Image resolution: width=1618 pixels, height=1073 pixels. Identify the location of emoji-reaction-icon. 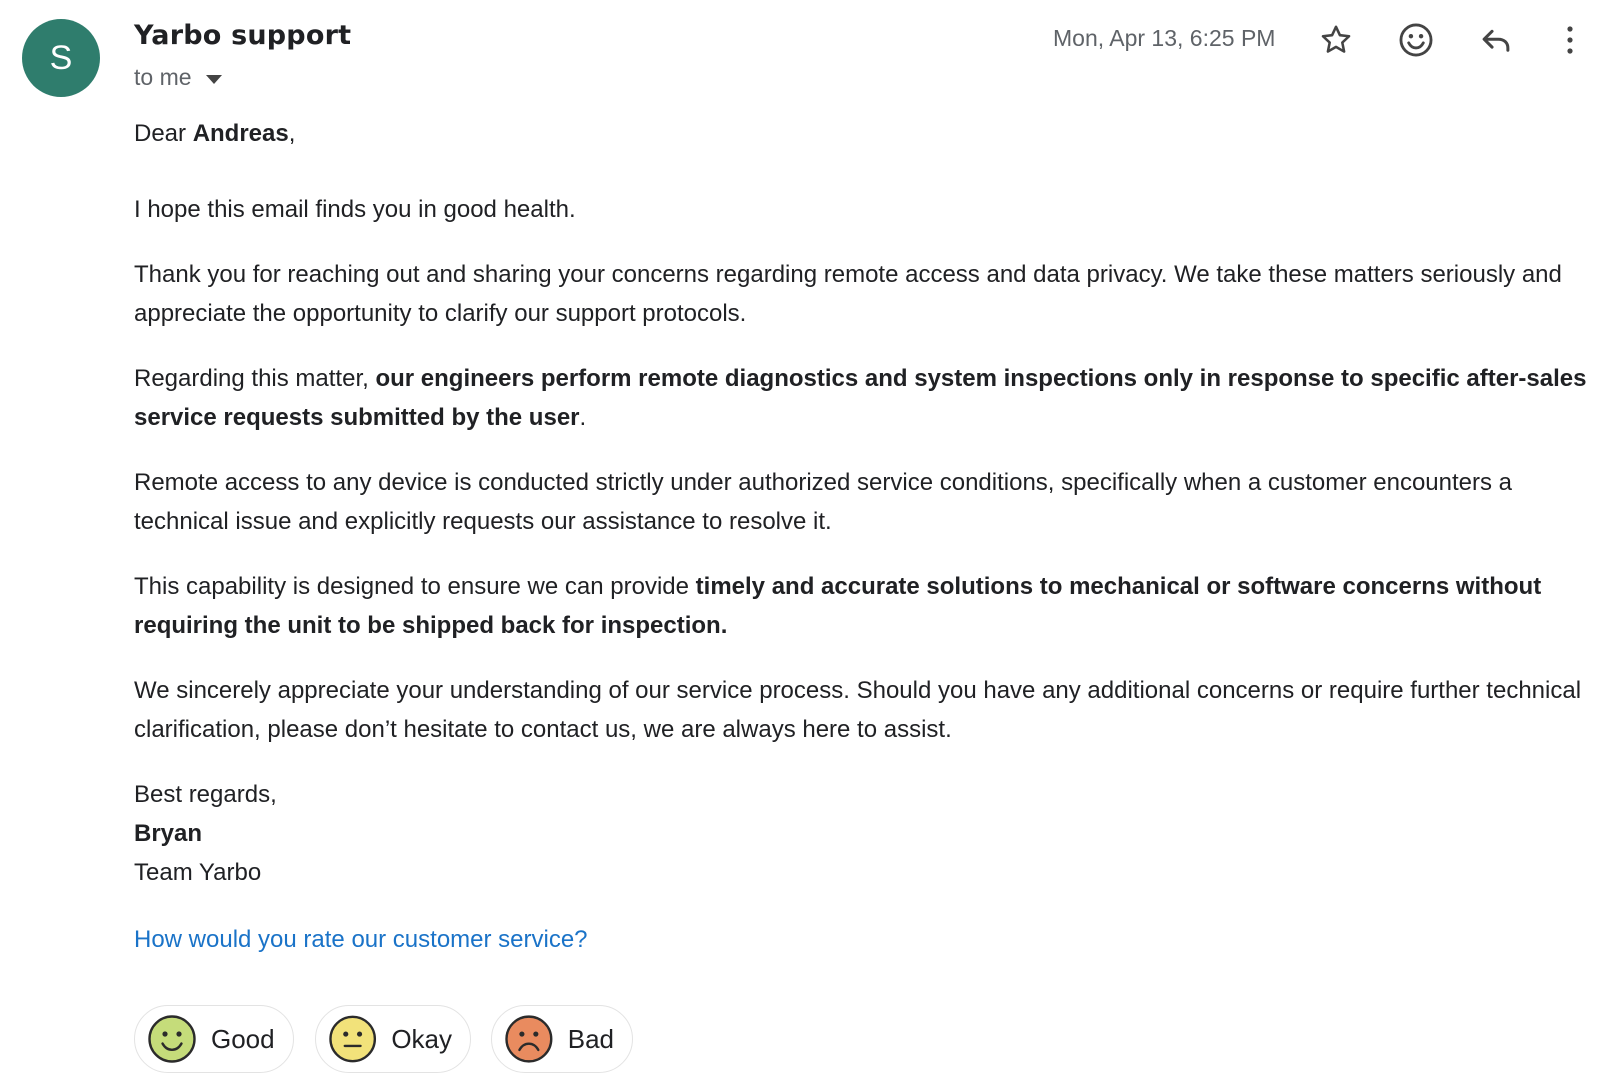
(1416, 40).